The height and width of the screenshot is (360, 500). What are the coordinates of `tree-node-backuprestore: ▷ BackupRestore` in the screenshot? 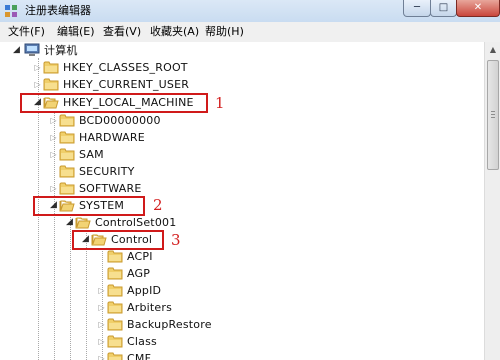 It's located at (240, 324).